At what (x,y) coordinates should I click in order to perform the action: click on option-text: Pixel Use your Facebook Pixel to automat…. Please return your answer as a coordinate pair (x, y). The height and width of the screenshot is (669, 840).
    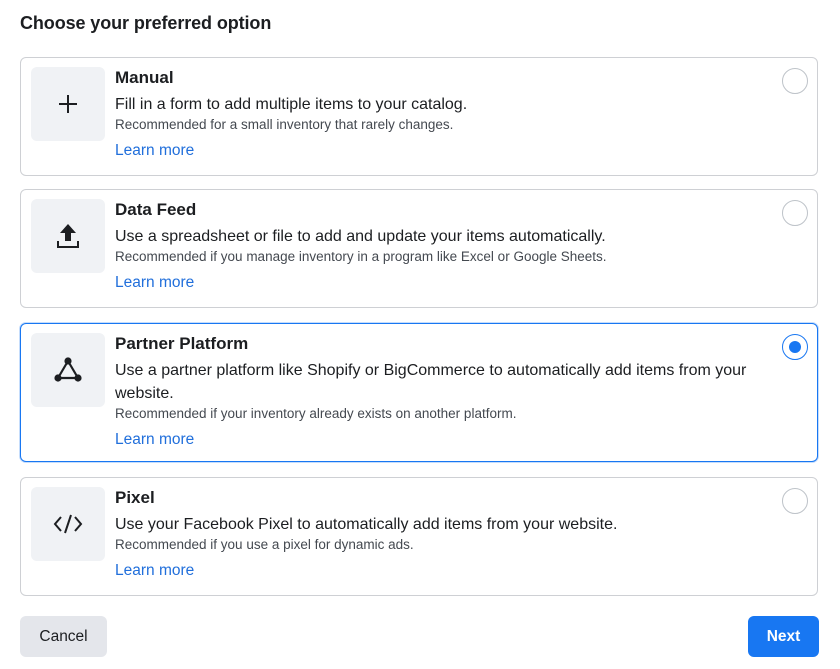
    Looking at the image, I should click on (438, 534).